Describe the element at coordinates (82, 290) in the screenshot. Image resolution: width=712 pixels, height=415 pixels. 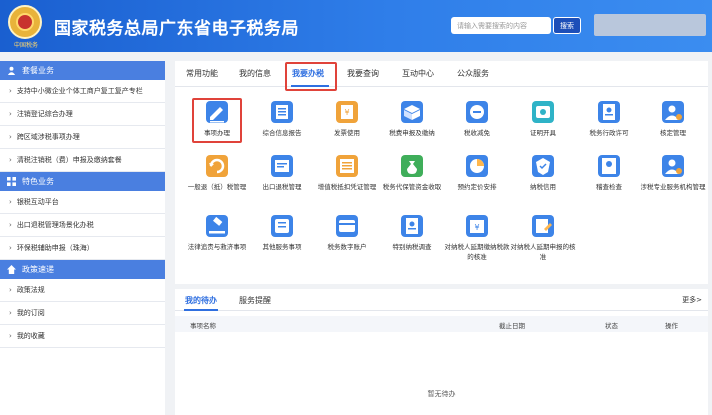
I see `sidebar-item: › 政策法规` at that location.